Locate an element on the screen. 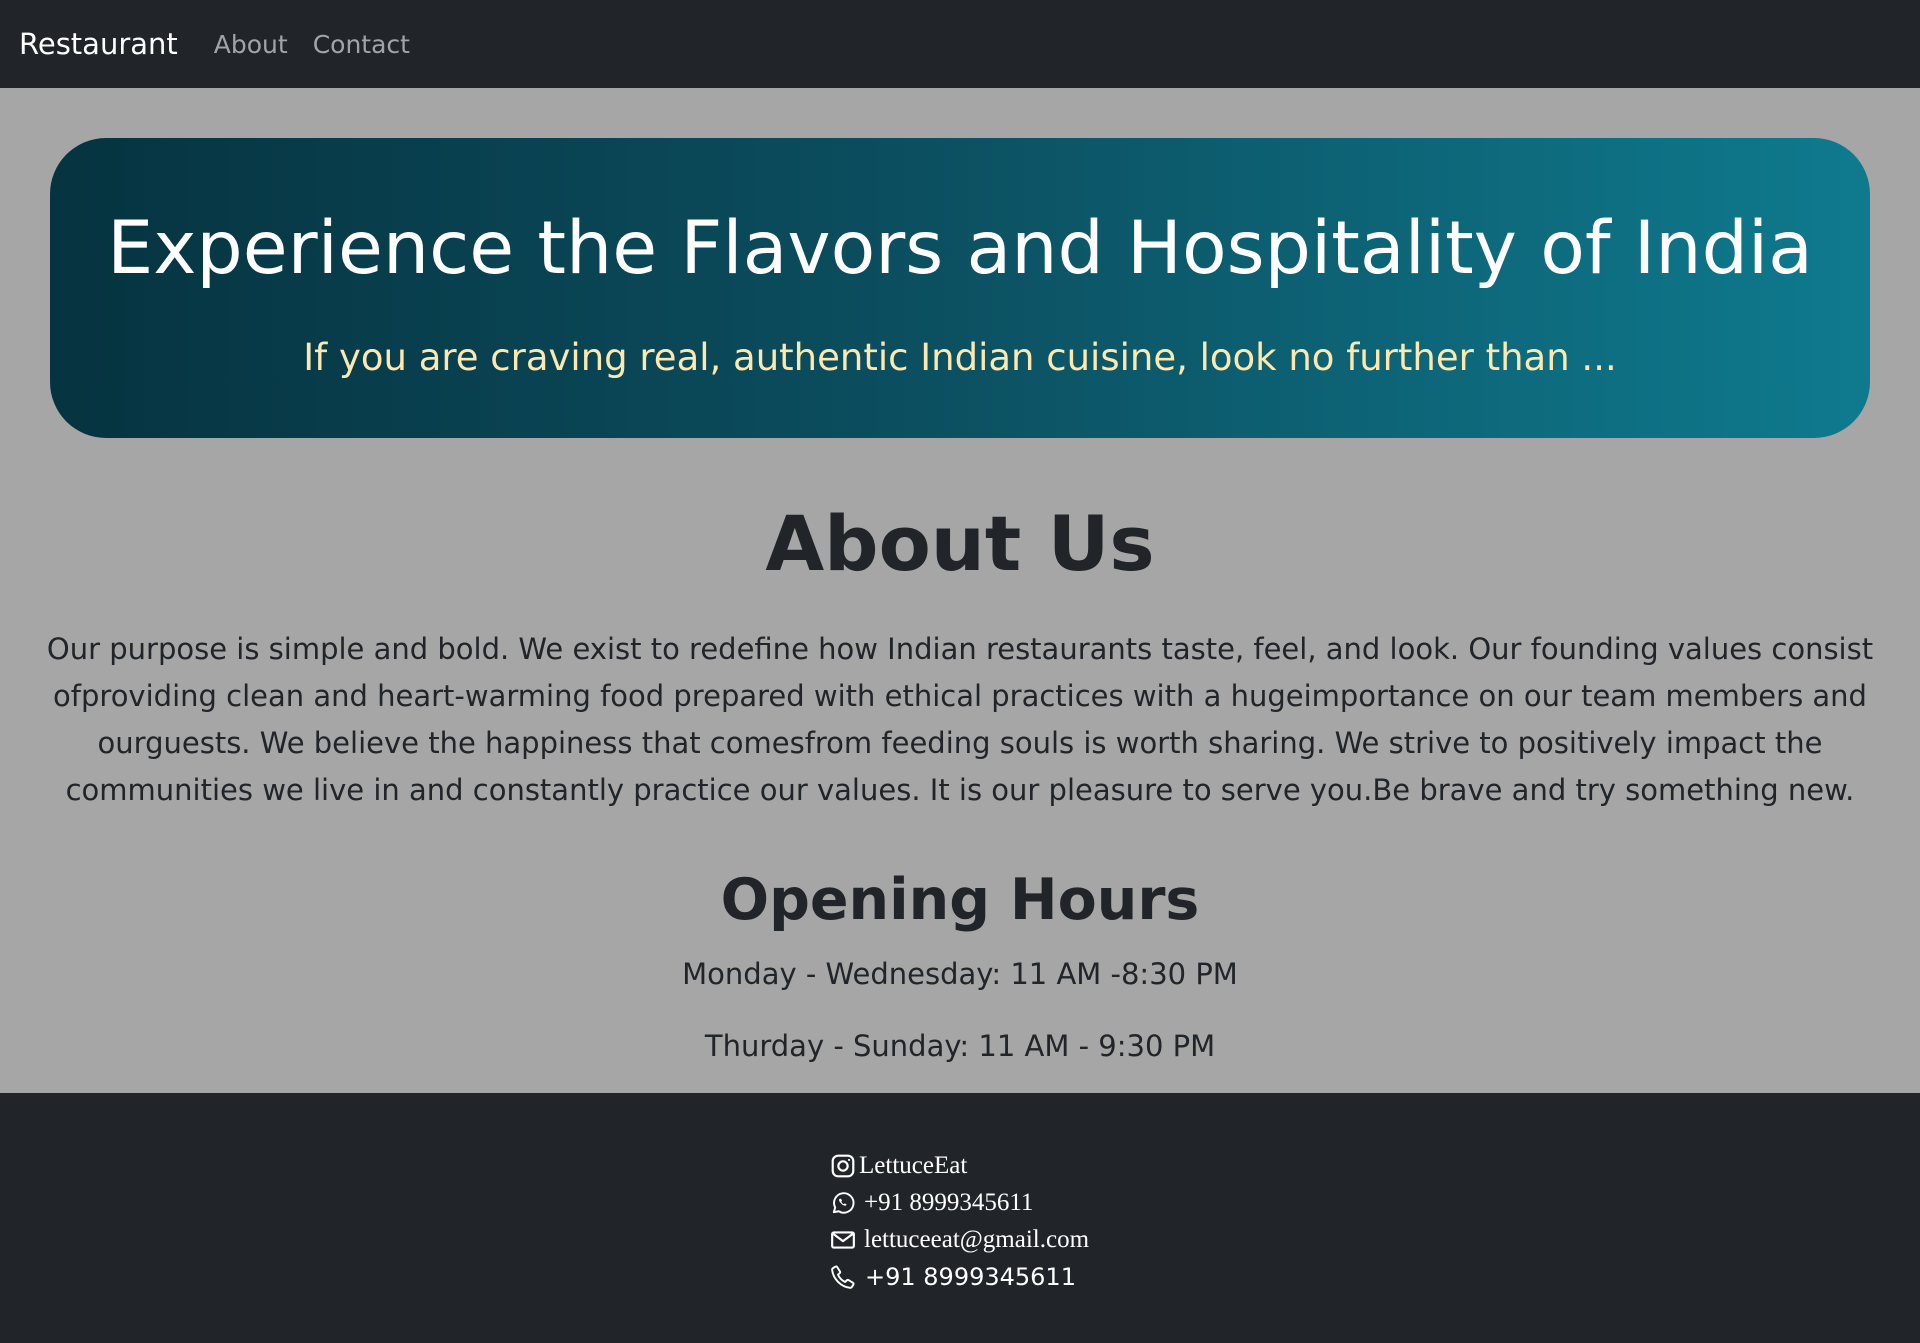  instagram-icon is located at coordinates (843, 1166).